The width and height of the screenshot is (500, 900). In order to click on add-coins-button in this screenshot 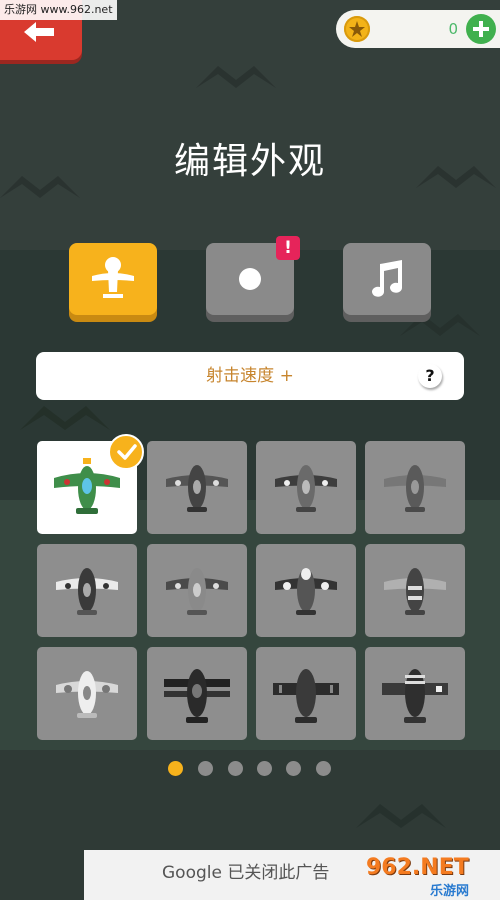, I will do `click(481, 29)`.